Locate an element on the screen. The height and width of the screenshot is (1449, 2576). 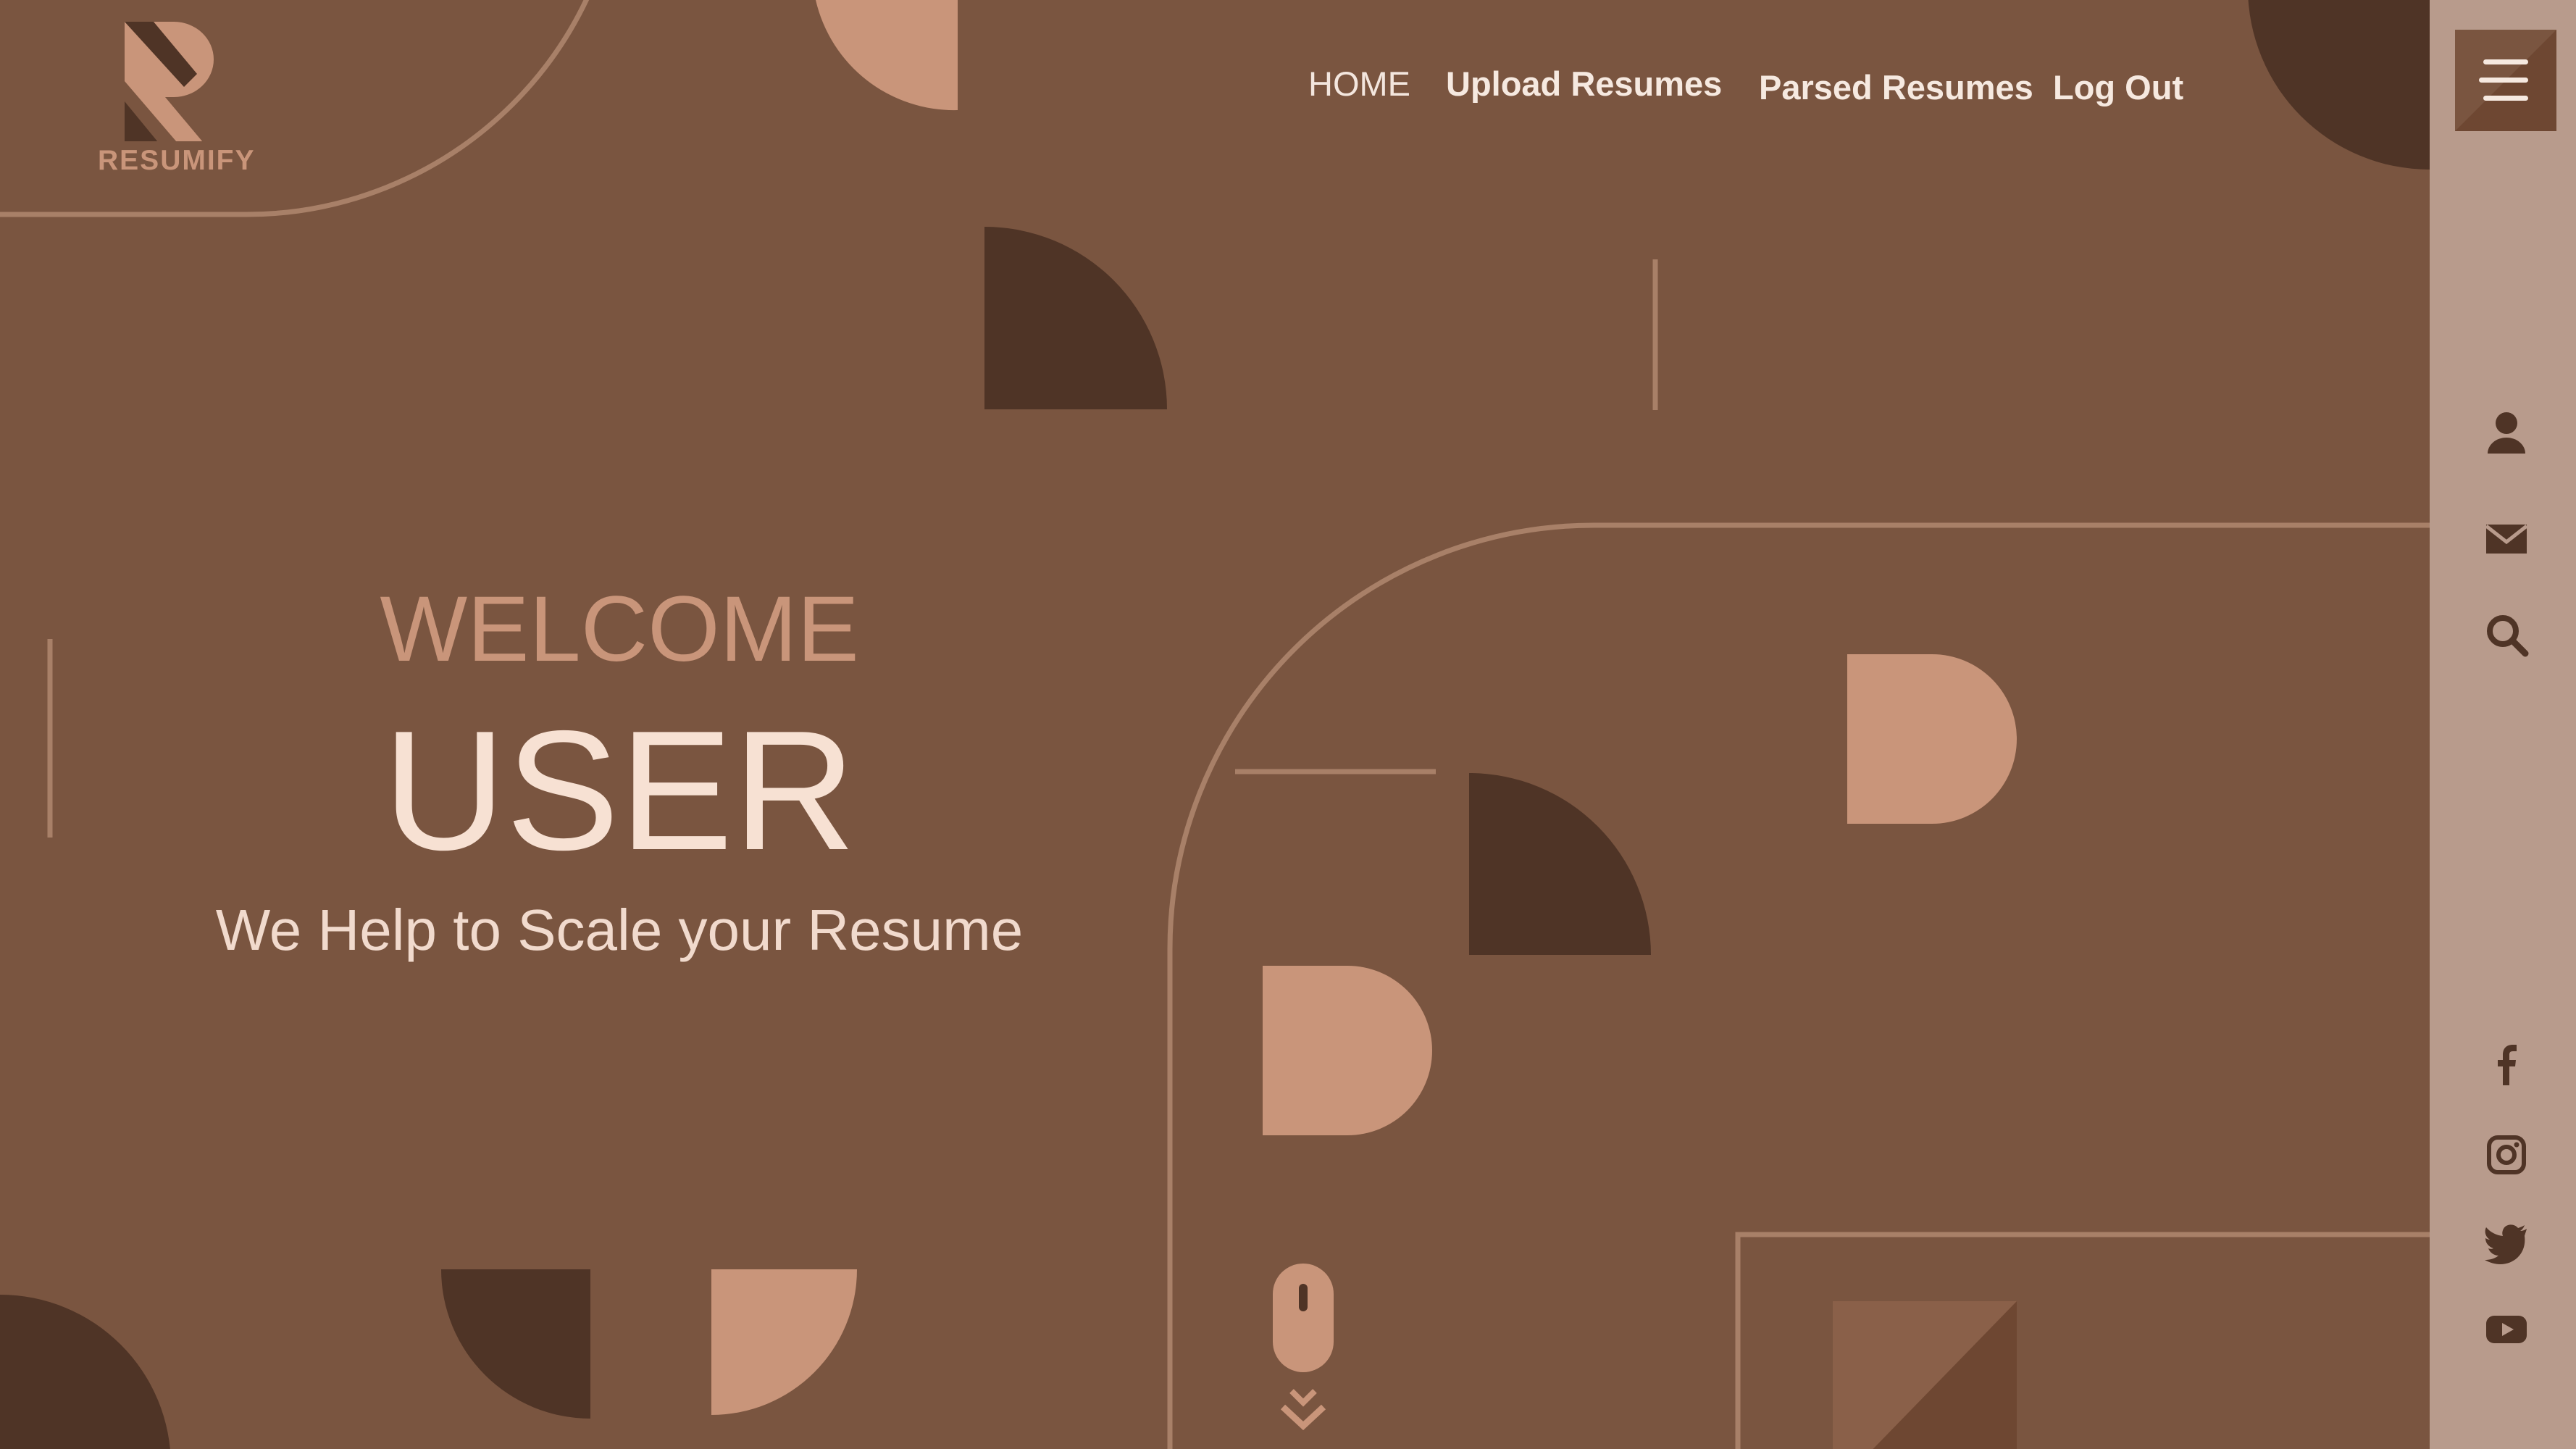
facebook-icon is located at coordinates (2506, 1065).